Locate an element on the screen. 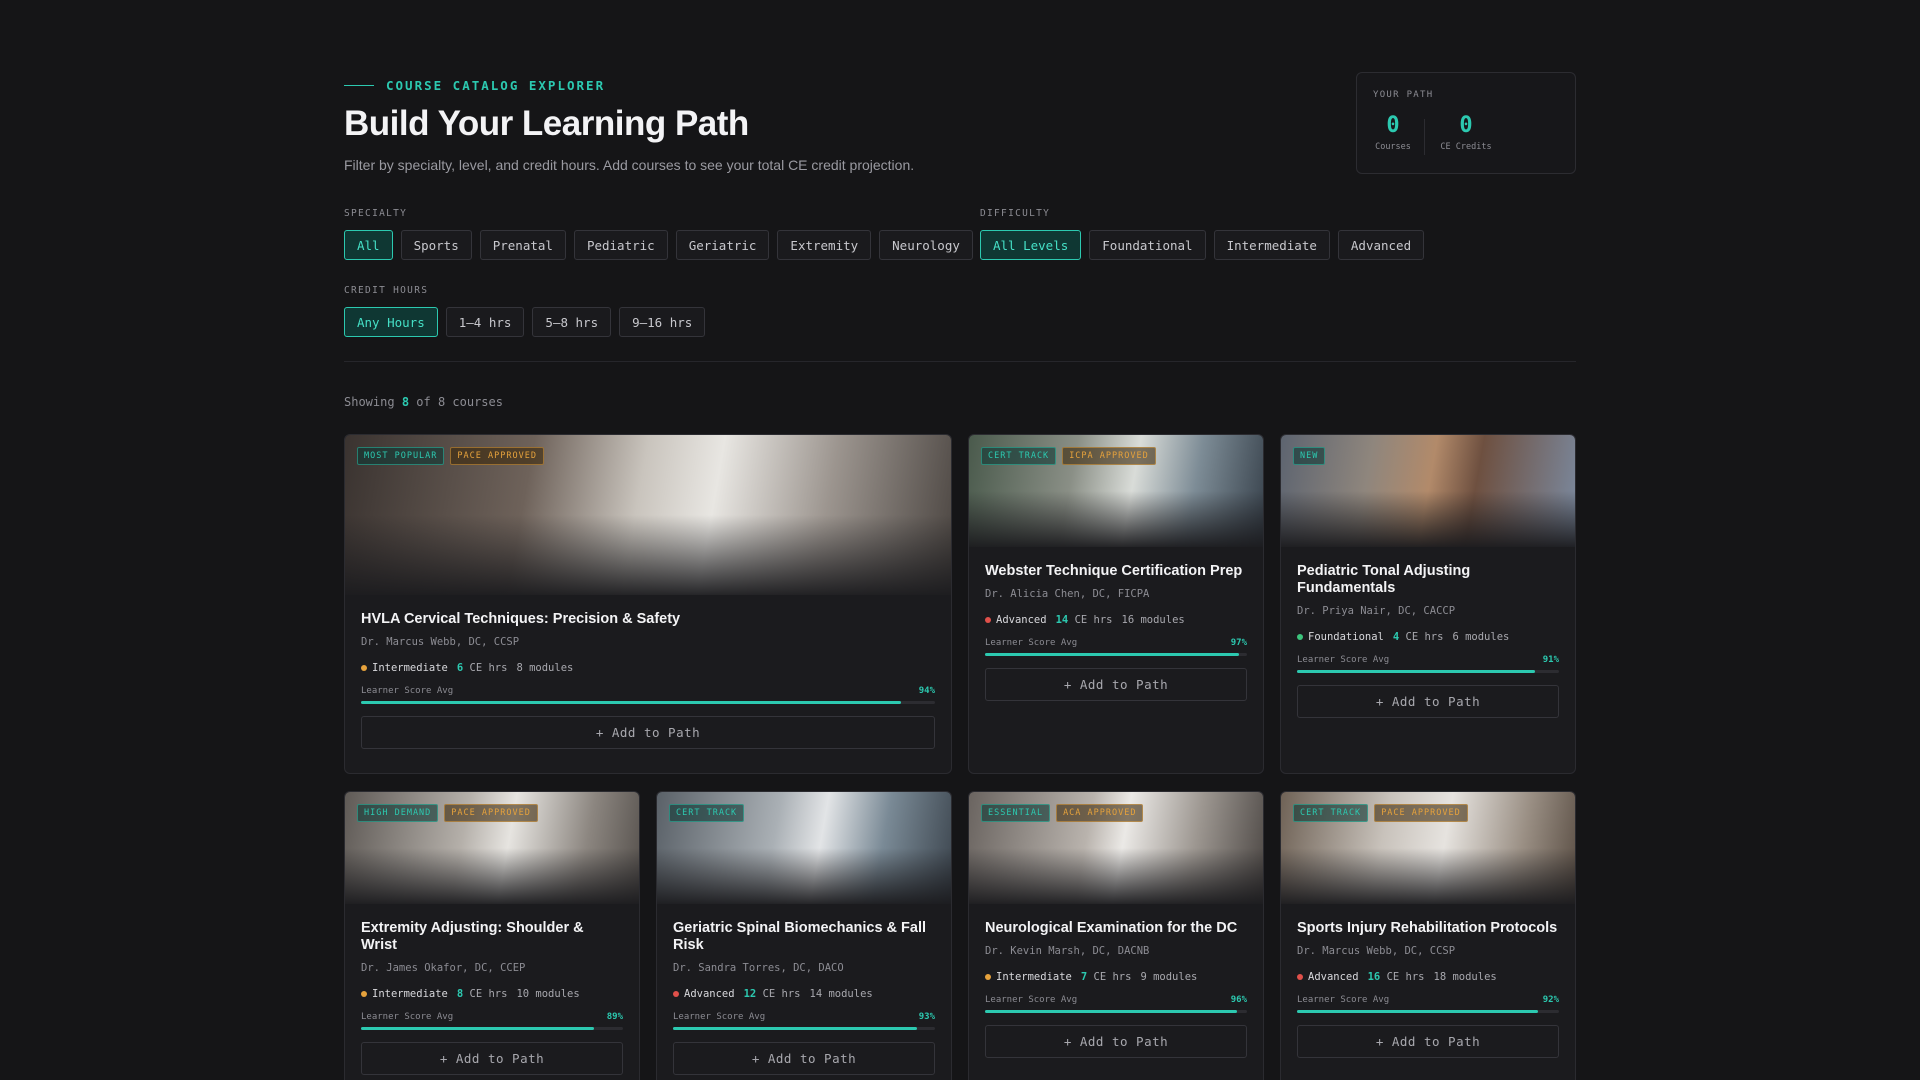  course-badges: MOST POPULAR PACE APPROVED is located at coordinates (450, 456).